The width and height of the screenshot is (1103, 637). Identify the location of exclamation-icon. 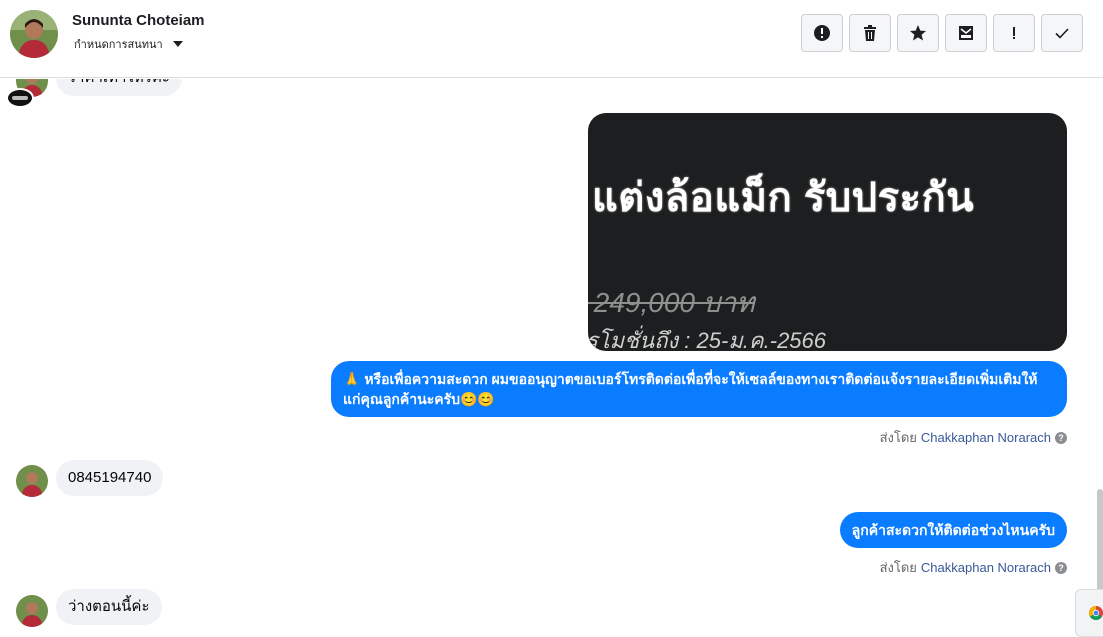
(1014, 33).